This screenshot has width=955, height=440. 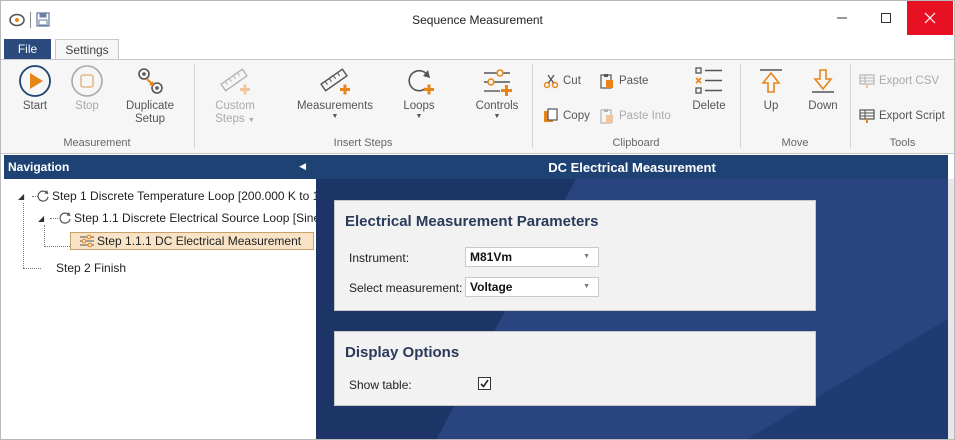 What do you see at coordinates (867, 81) in the screenshot?
I see `export-csv-icon` at bounding box center [867, 81].